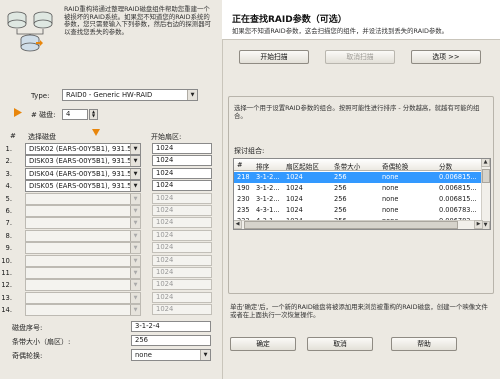  What do you see at coordinates (109, 95) in the screenshot?
I see `raid-type-value: RAID0 - Generic HW-RAID` at bounding box center [109, 95].